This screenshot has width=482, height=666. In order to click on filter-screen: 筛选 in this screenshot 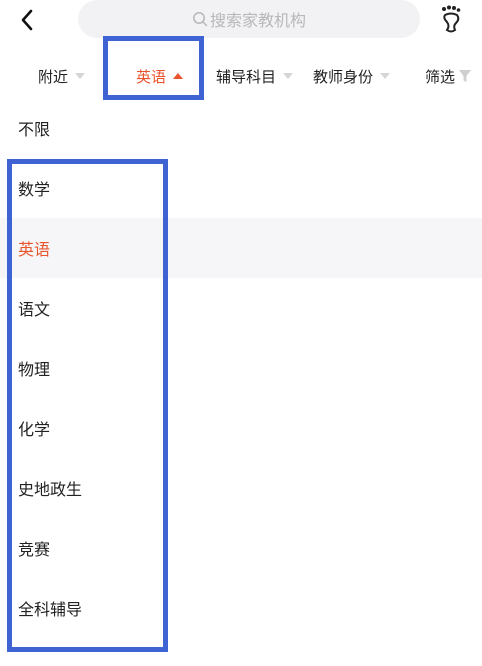, I will do `click(448, 76)`.